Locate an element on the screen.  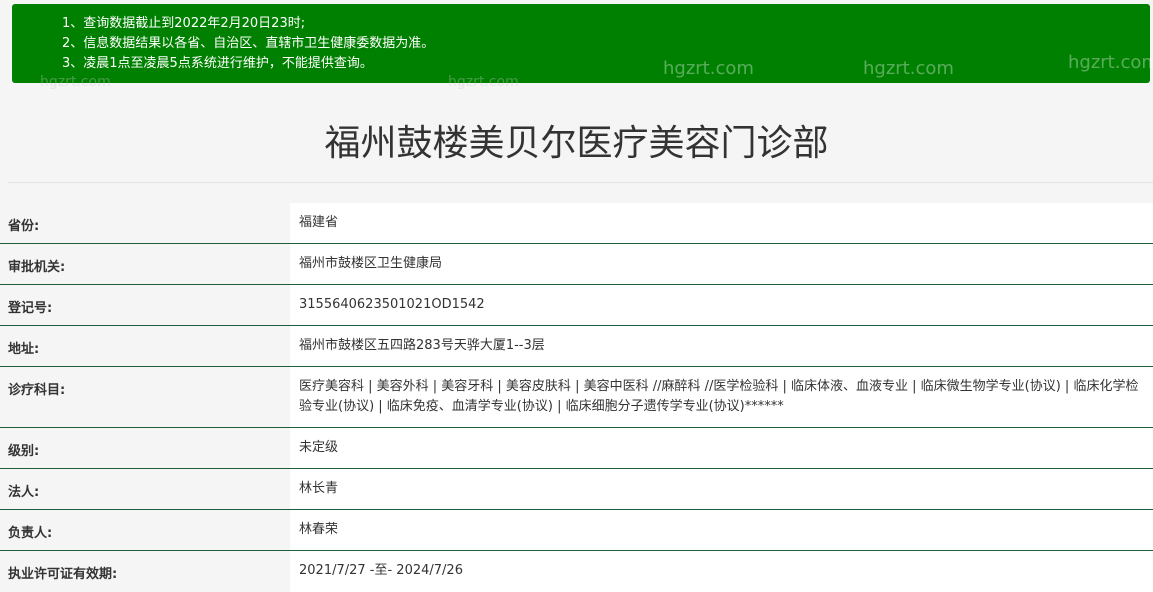
row-label: 级别: is located at coordinates (24, 451).